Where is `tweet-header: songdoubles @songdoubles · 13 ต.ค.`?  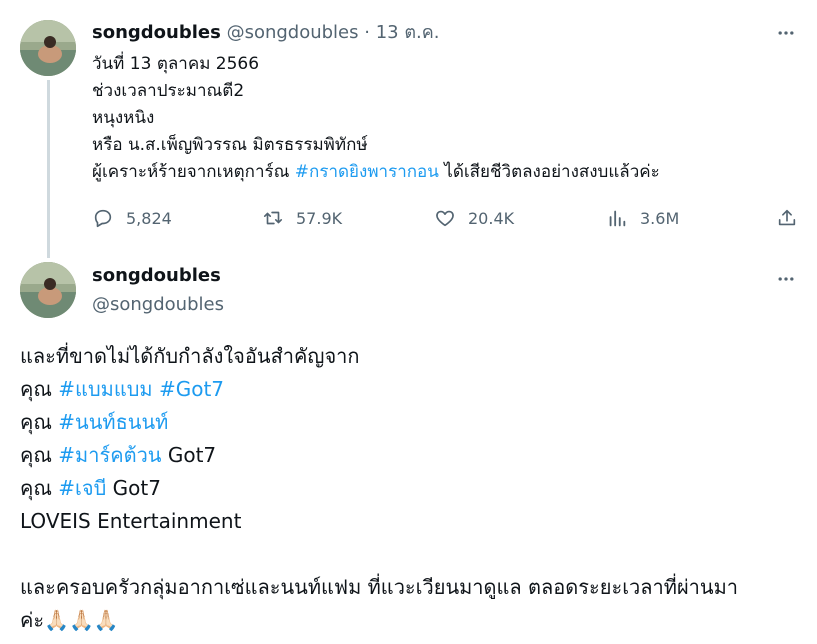 tweet-header: songdoubles @songdoubles · 13 ต.ค. is located at coordinates (266, 33).